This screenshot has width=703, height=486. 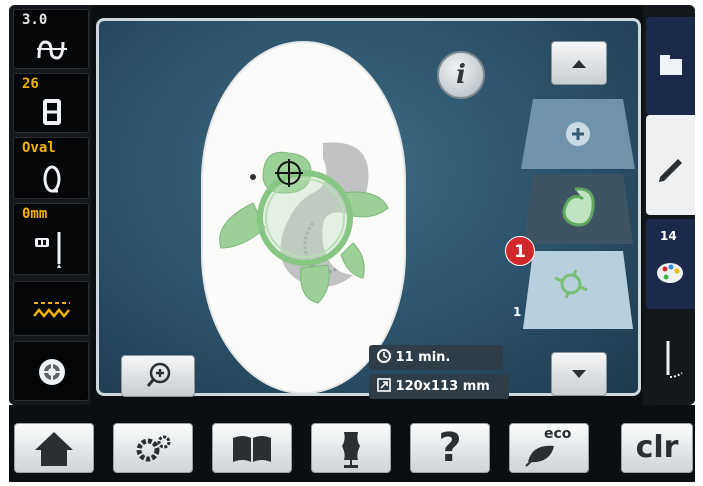 What do you see at coordinates (35, 20) in the screenshot?
I see `stitch-width-value: 3.0` at bounding box center [35, 20].